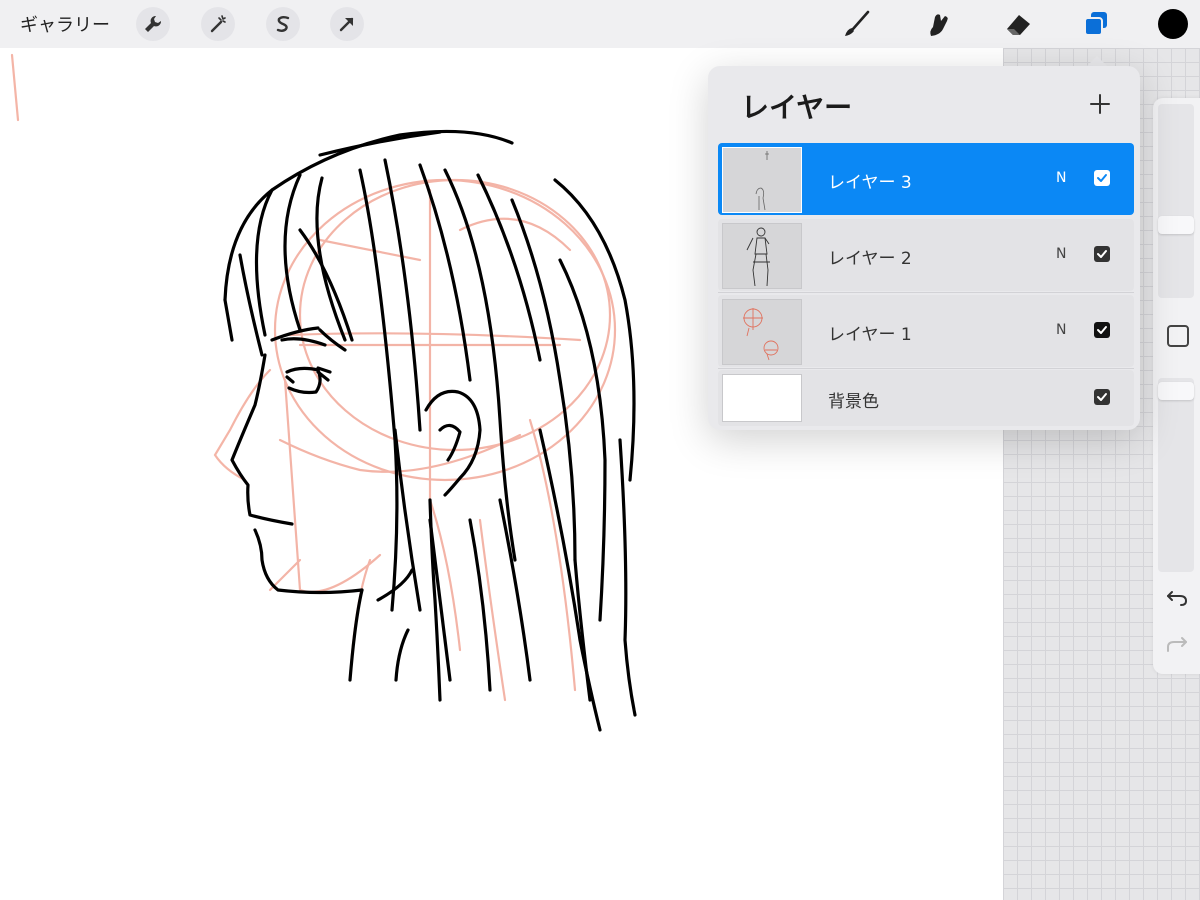 The width and height of the screenshot is (1200, 900). What do you see at coordinates (926, 255) in the screenshot?
I see `layer-row-2: レイヤー 2 N` at bounding box center [926, 255].